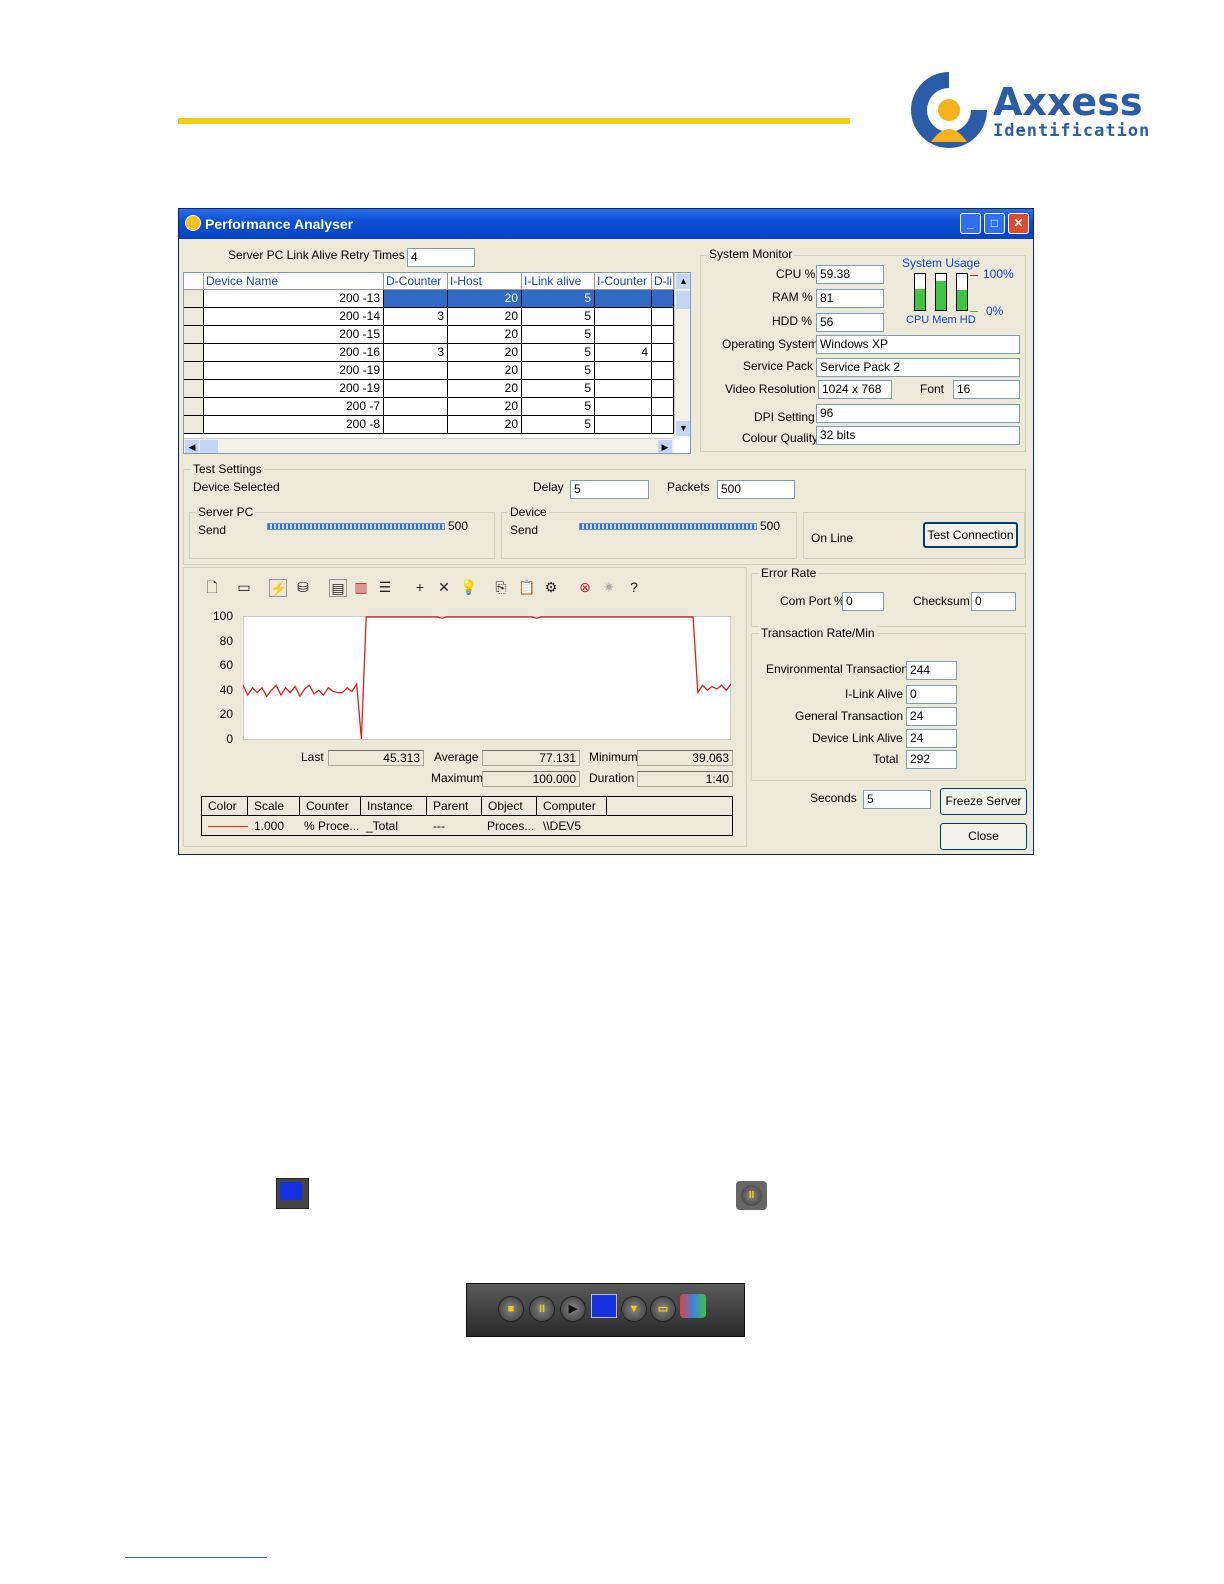 The height and width of the screenshot is (1584, 1224). I want to click on view-current-activity-icon: ⚡, so click(278, 588).